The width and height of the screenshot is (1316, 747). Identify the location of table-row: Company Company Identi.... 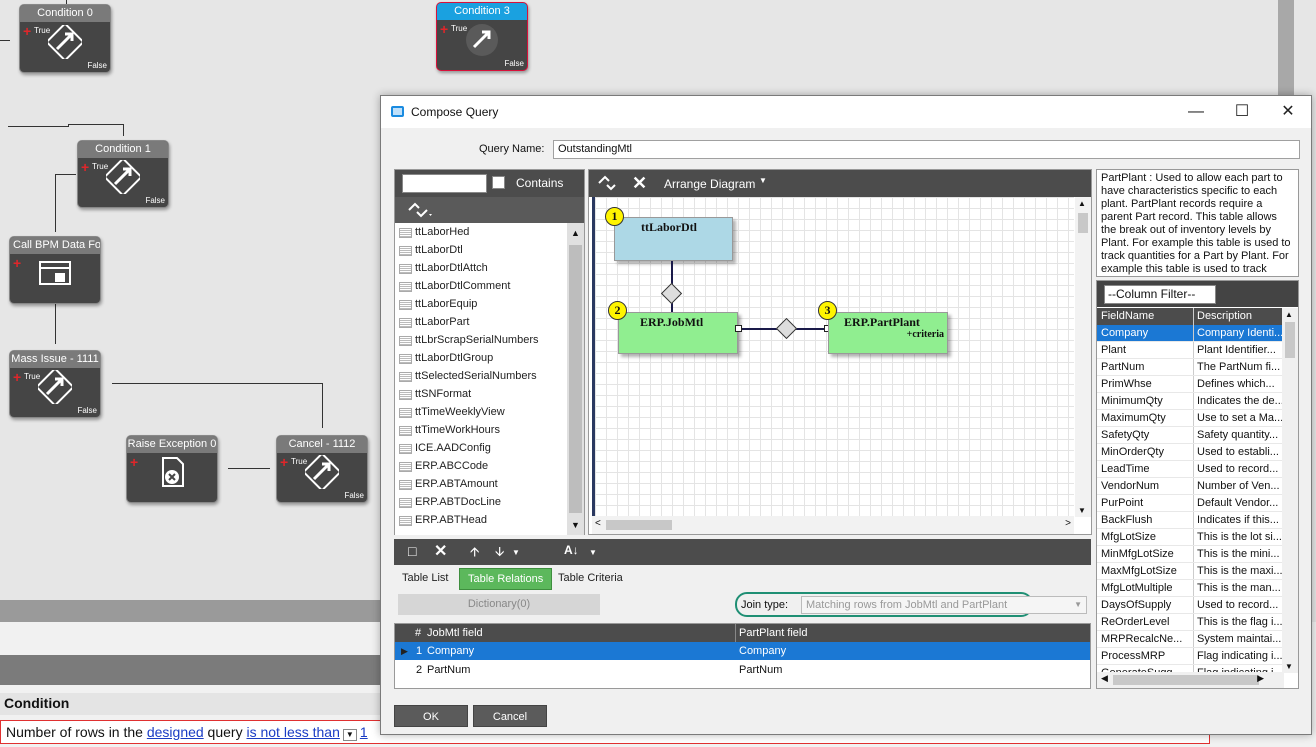
(1190, 333).